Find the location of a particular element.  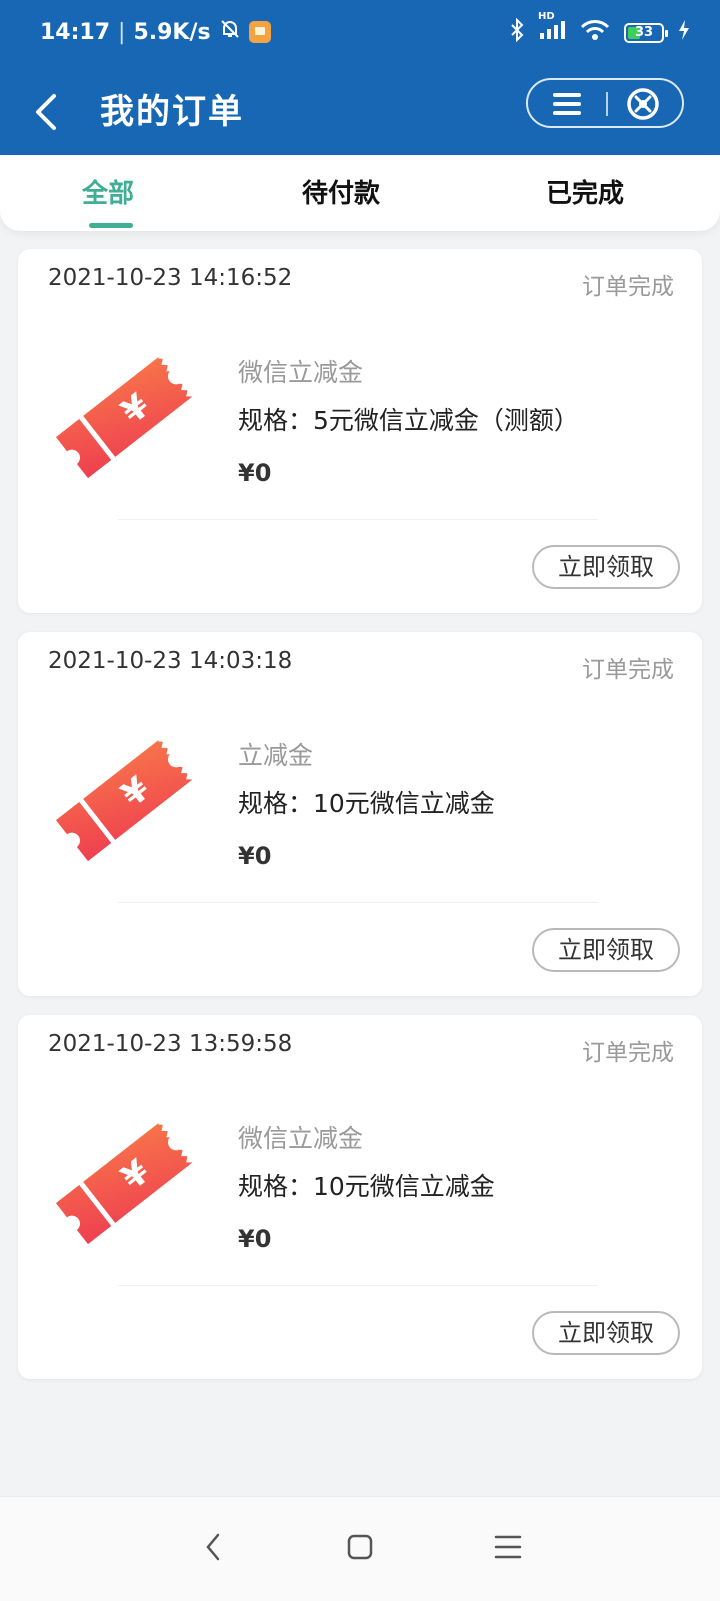

status-bar-right: HD 33 is located at coordinates (600, 29).